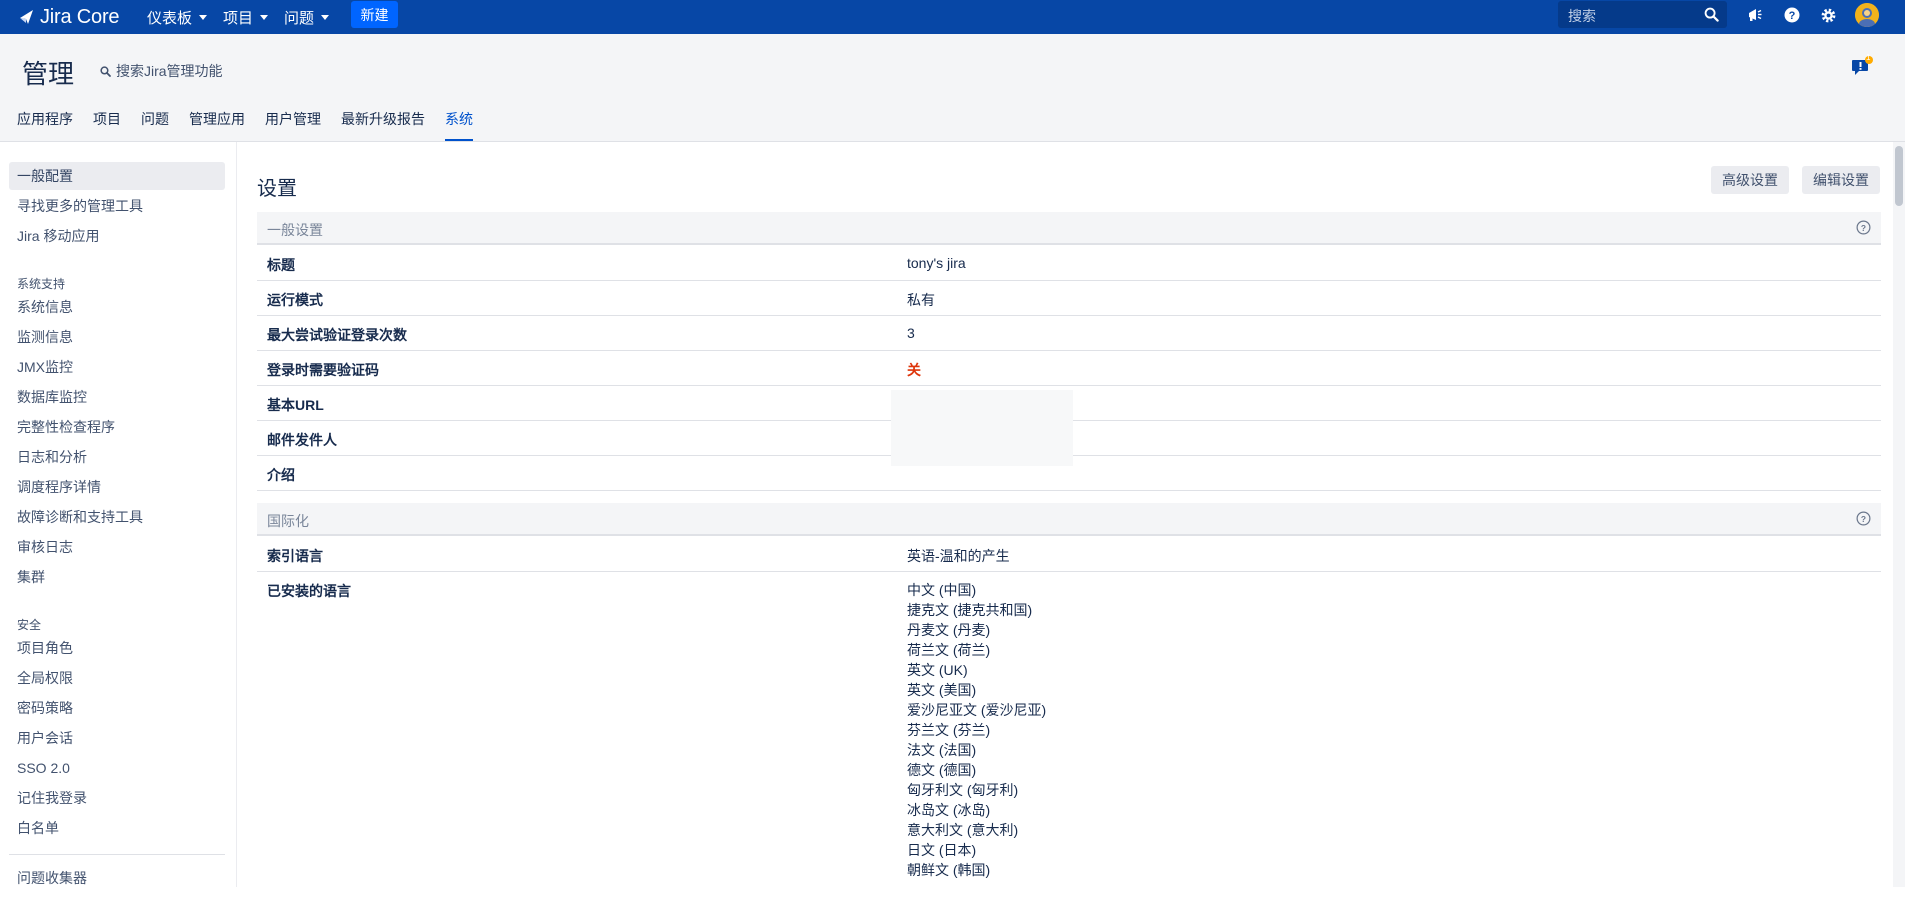 Image resolution: width=1905 pixels, height=902 pixels. What do you see at coordinates (29, 625) in the screenshot?
I see `sidebar-heading-security: 安全` at bounding box center [29, 625].